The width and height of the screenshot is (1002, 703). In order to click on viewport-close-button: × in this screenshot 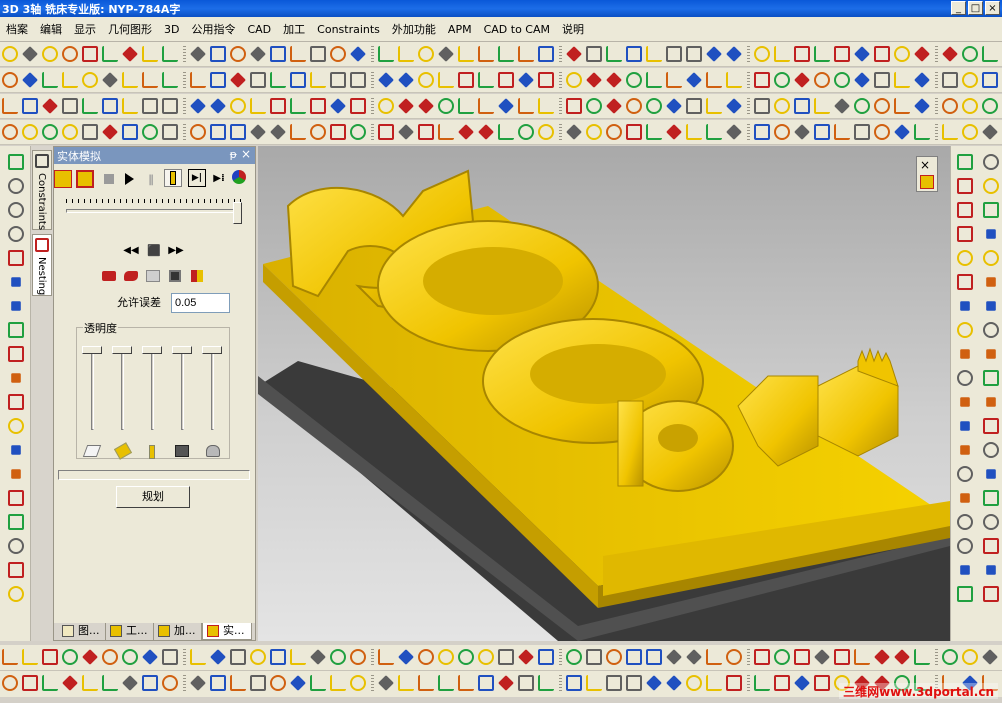, I will do `click(925, 165)`.